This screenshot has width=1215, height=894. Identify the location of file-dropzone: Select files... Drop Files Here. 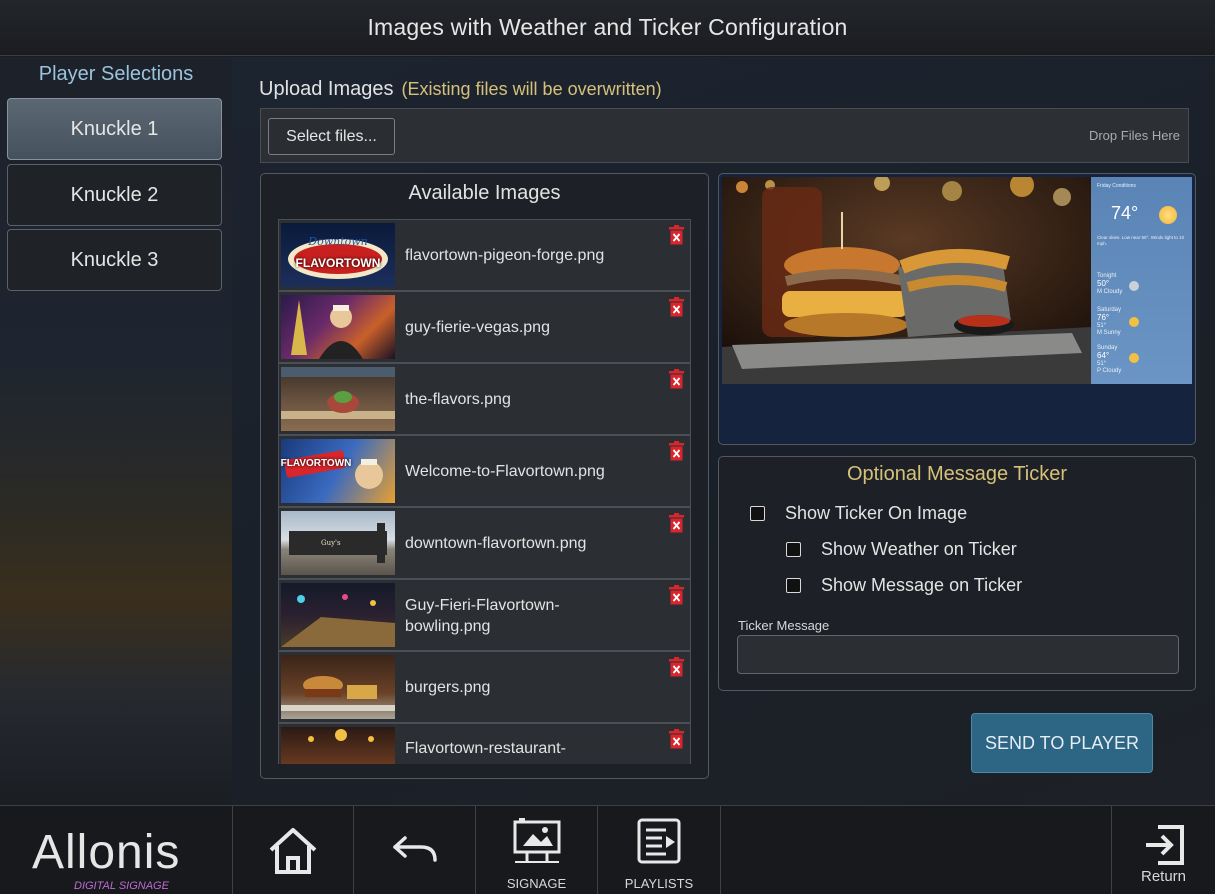
(724, 135).